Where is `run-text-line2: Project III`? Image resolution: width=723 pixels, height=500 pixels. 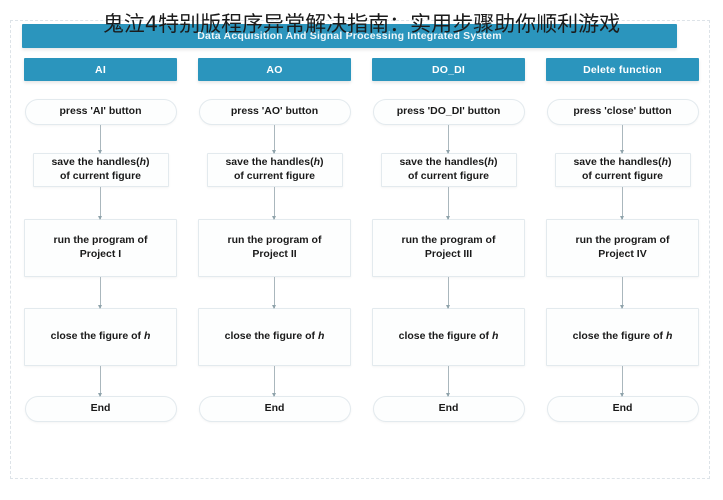 run-text-line2: Project III is located at coordinates (448, 254).